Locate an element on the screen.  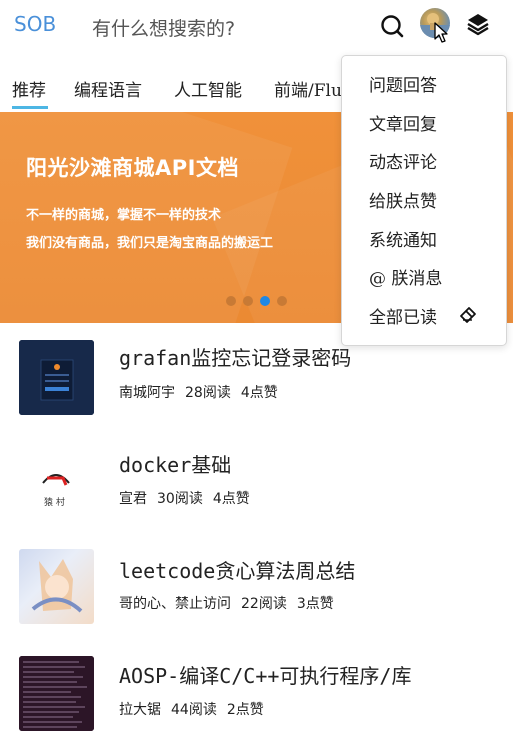
menu-item-question-answers: 问题回答 is located at coordinates (403, 83).